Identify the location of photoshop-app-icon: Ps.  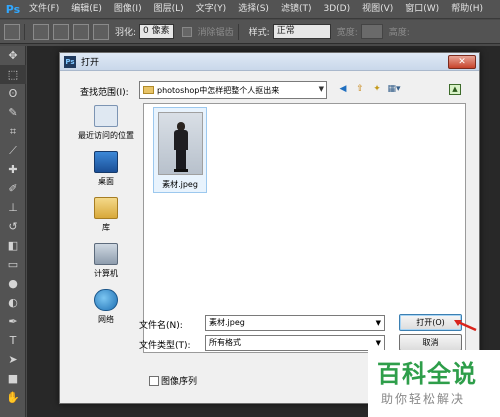
(70, 61).